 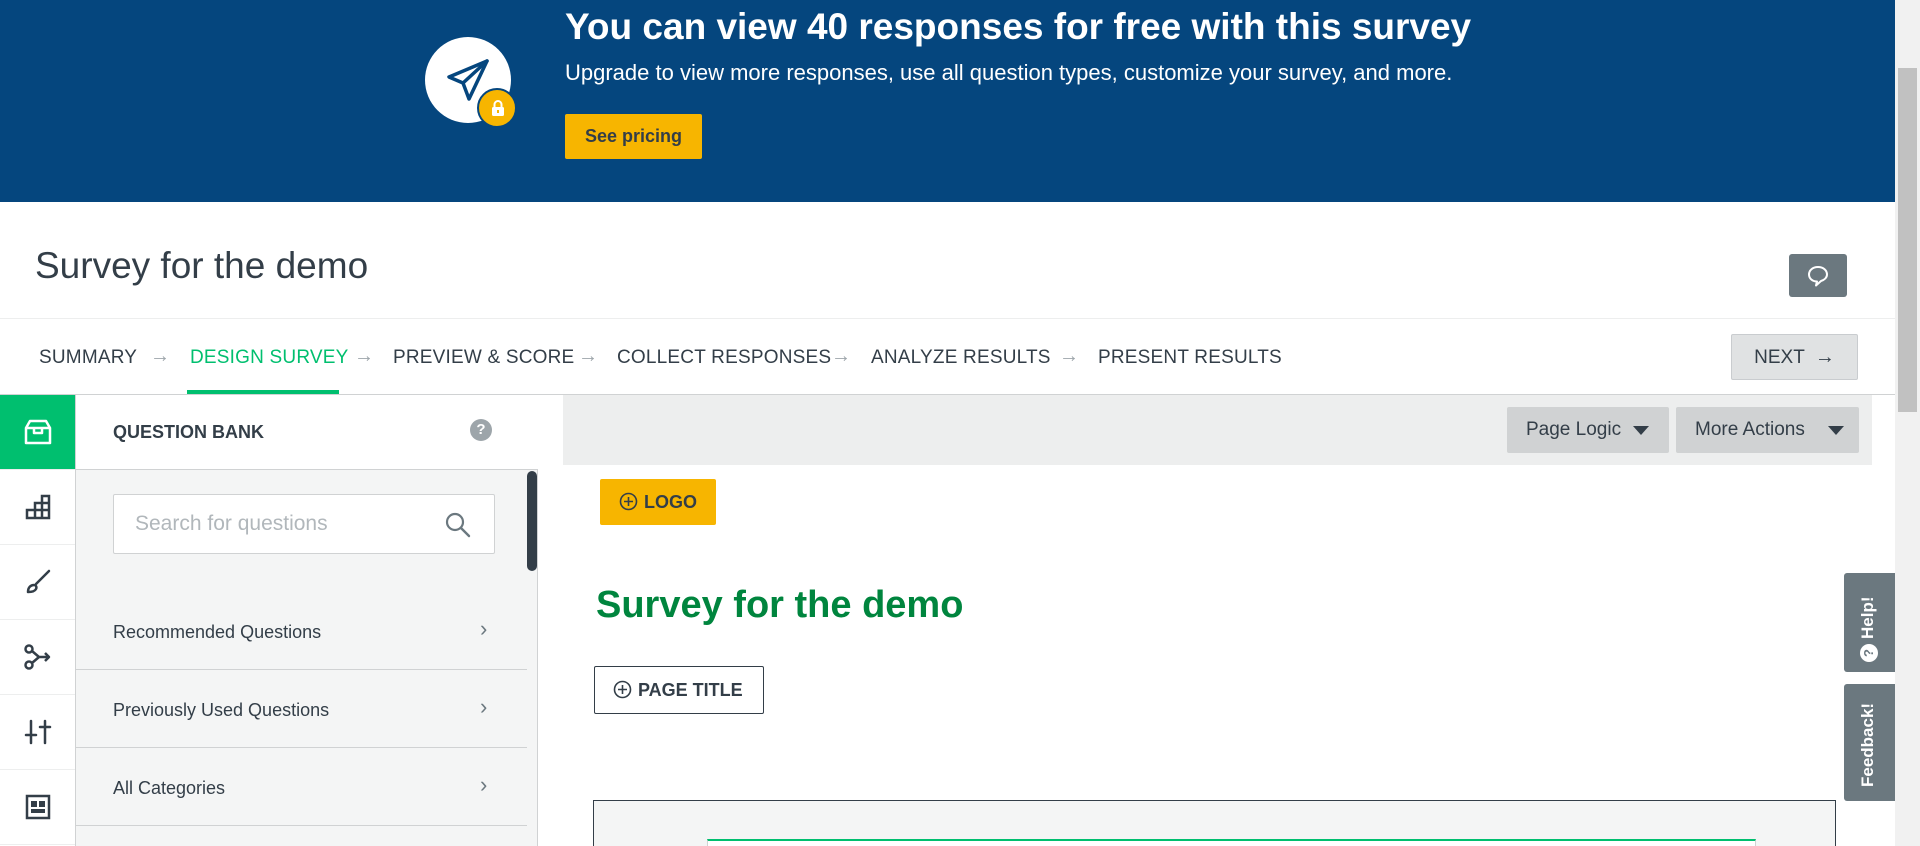 I want to click on page-logic-label: Page Logic, so click(x=1574, y=429).